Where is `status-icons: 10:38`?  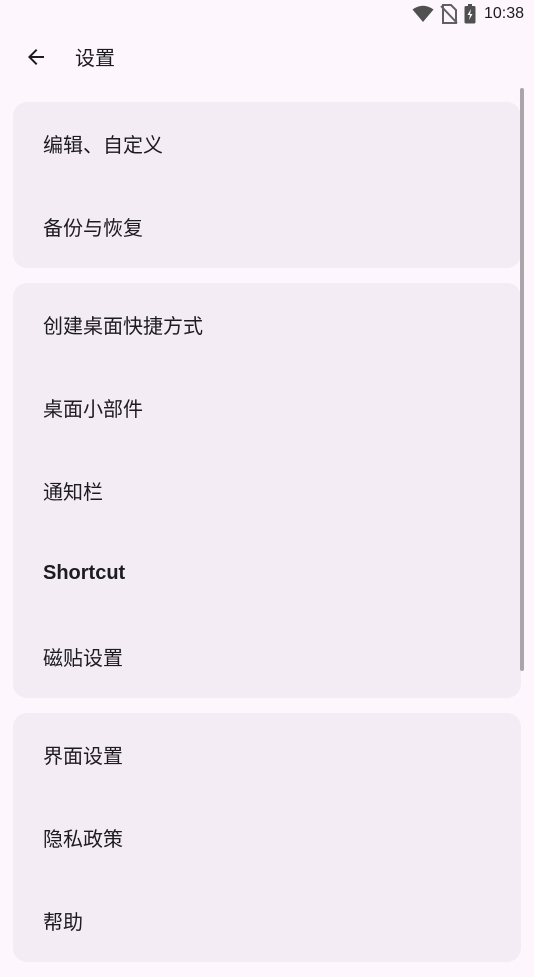 status-icons: 10:38 is located at coordinates (468, 14).